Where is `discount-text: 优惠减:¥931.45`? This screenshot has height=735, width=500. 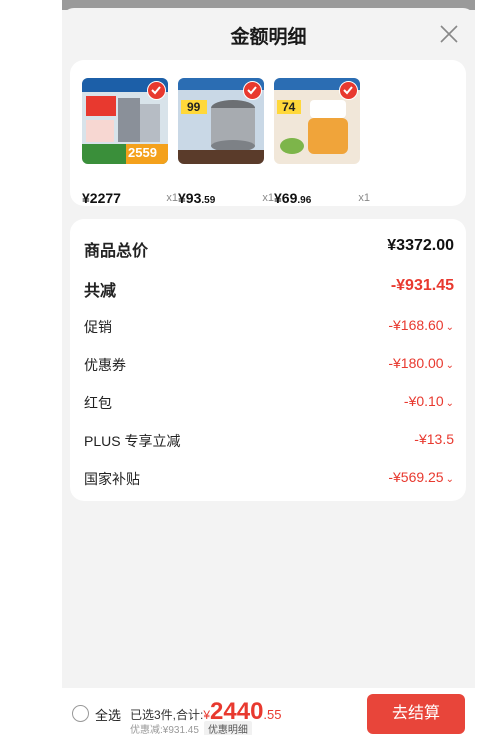
discount-text: 优惠减:¥931.45 is located at coordinates (164, 730).